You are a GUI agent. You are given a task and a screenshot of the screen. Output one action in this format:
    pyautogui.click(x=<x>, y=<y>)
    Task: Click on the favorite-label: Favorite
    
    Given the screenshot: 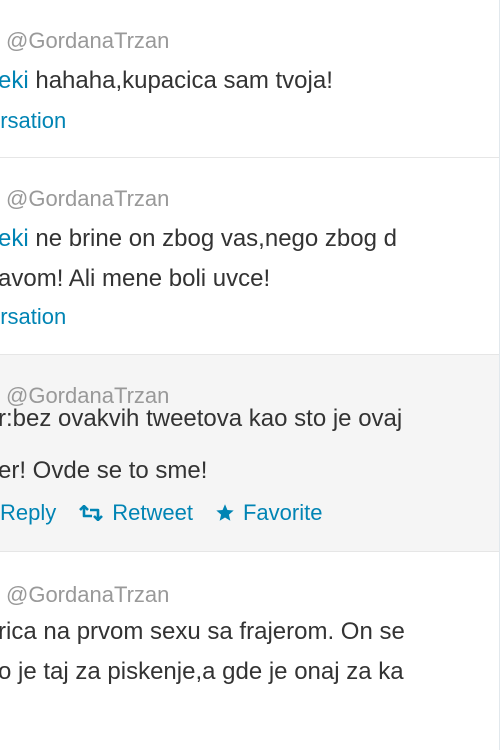 What is the action you would take?
    pyautogui.click(x=282, y=512)
    